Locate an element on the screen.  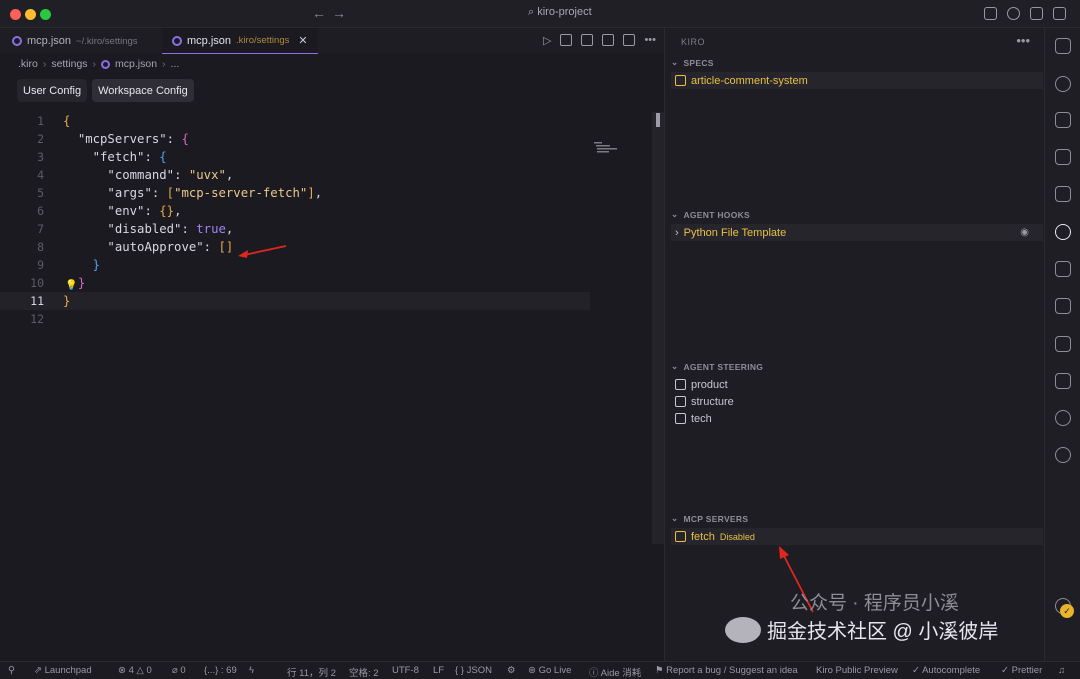
branch-icon is located at coordinates (1063, 455).